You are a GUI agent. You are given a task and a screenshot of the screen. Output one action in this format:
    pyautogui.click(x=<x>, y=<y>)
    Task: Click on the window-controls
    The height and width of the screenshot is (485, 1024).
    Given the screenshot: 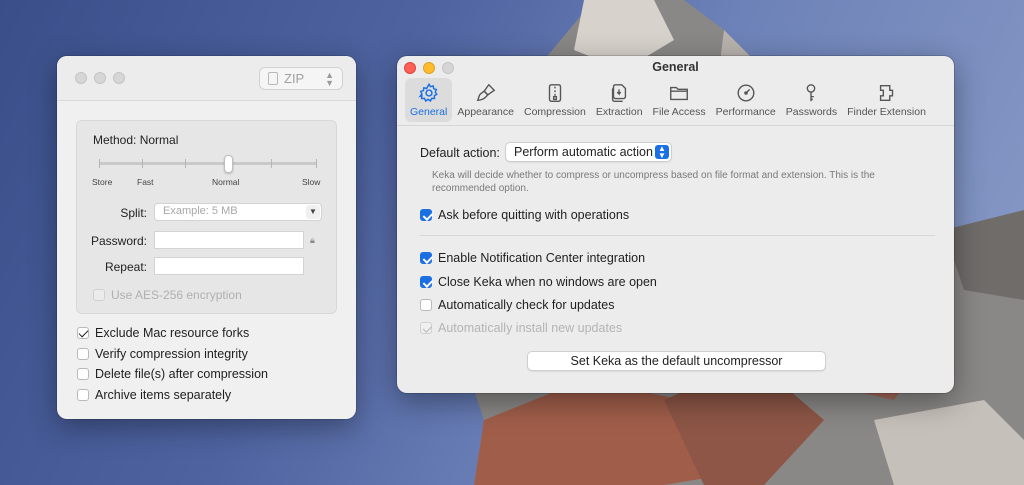 What is the action you would take?
    pyautogui.click(x=100, y=78)
    